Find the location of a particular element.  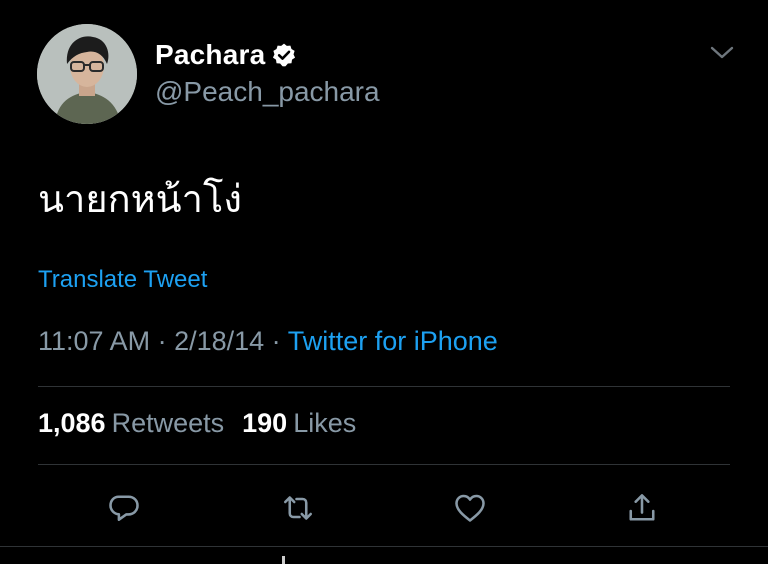

tweet-date: 2/18/14 is located at coordinates (219, 341).